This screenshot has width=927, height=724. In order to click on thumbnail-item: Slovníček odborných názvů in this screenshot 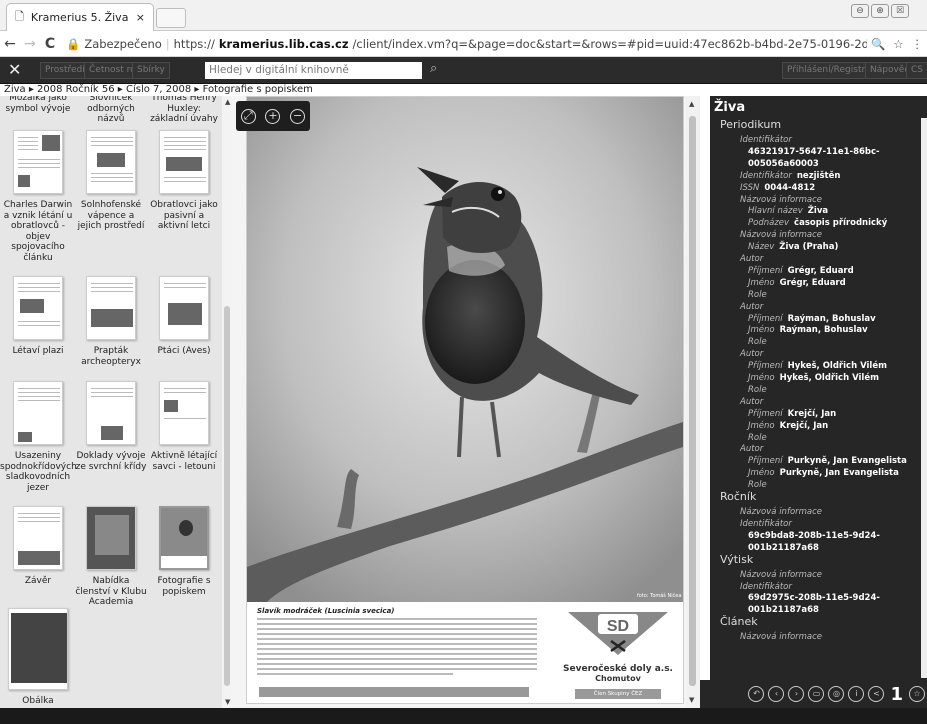, I will do `click(111, 110)`.